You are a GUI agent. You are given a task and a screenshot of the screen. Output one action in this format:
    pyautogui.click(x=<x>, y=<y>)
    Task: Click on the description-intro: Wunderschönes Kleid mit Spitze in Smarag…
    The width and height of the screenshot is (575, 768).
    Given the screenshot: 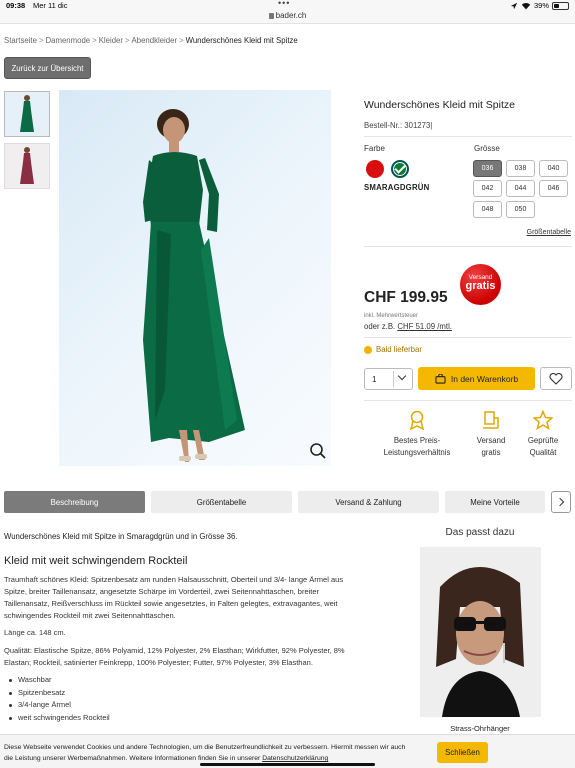 What is the action you would take?
    pyautogui.click(x=121, y=536)
    